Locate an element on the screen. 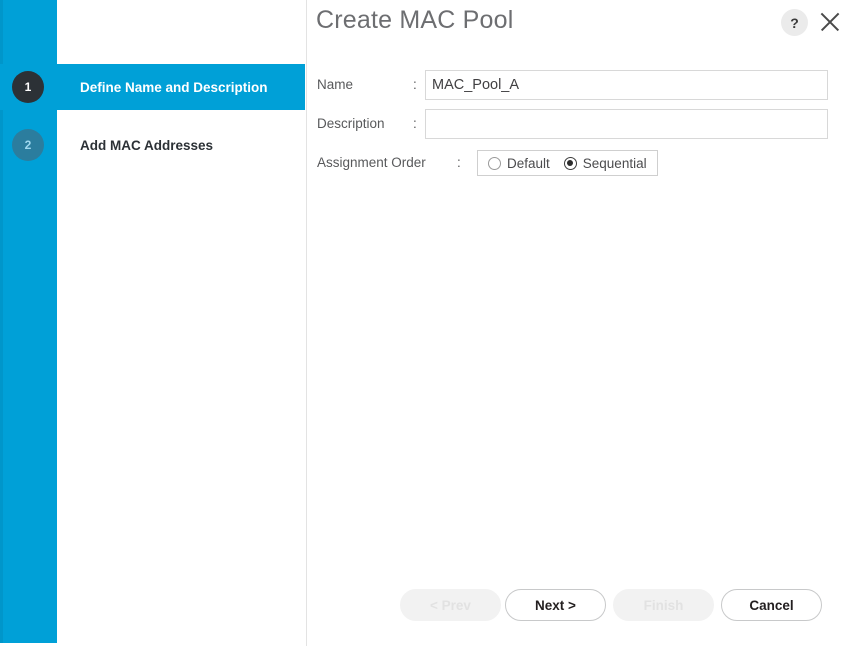 Image resolution: width=853 pixels, height=646 pixels. question-mark-icon: ? is located at coordinates (794, 22).